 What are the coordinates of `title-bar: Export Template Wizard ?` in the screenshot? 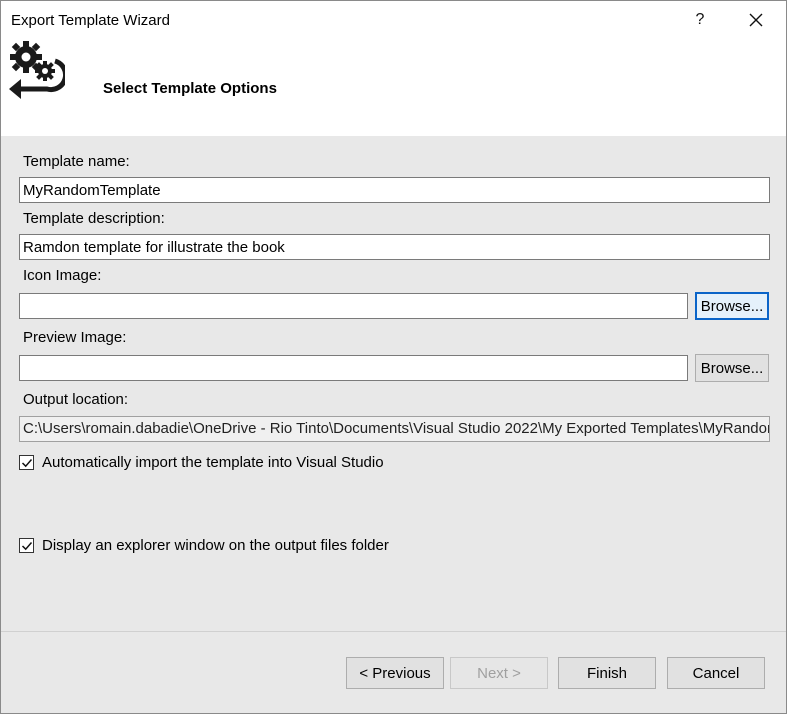 It's located at (393, 20).